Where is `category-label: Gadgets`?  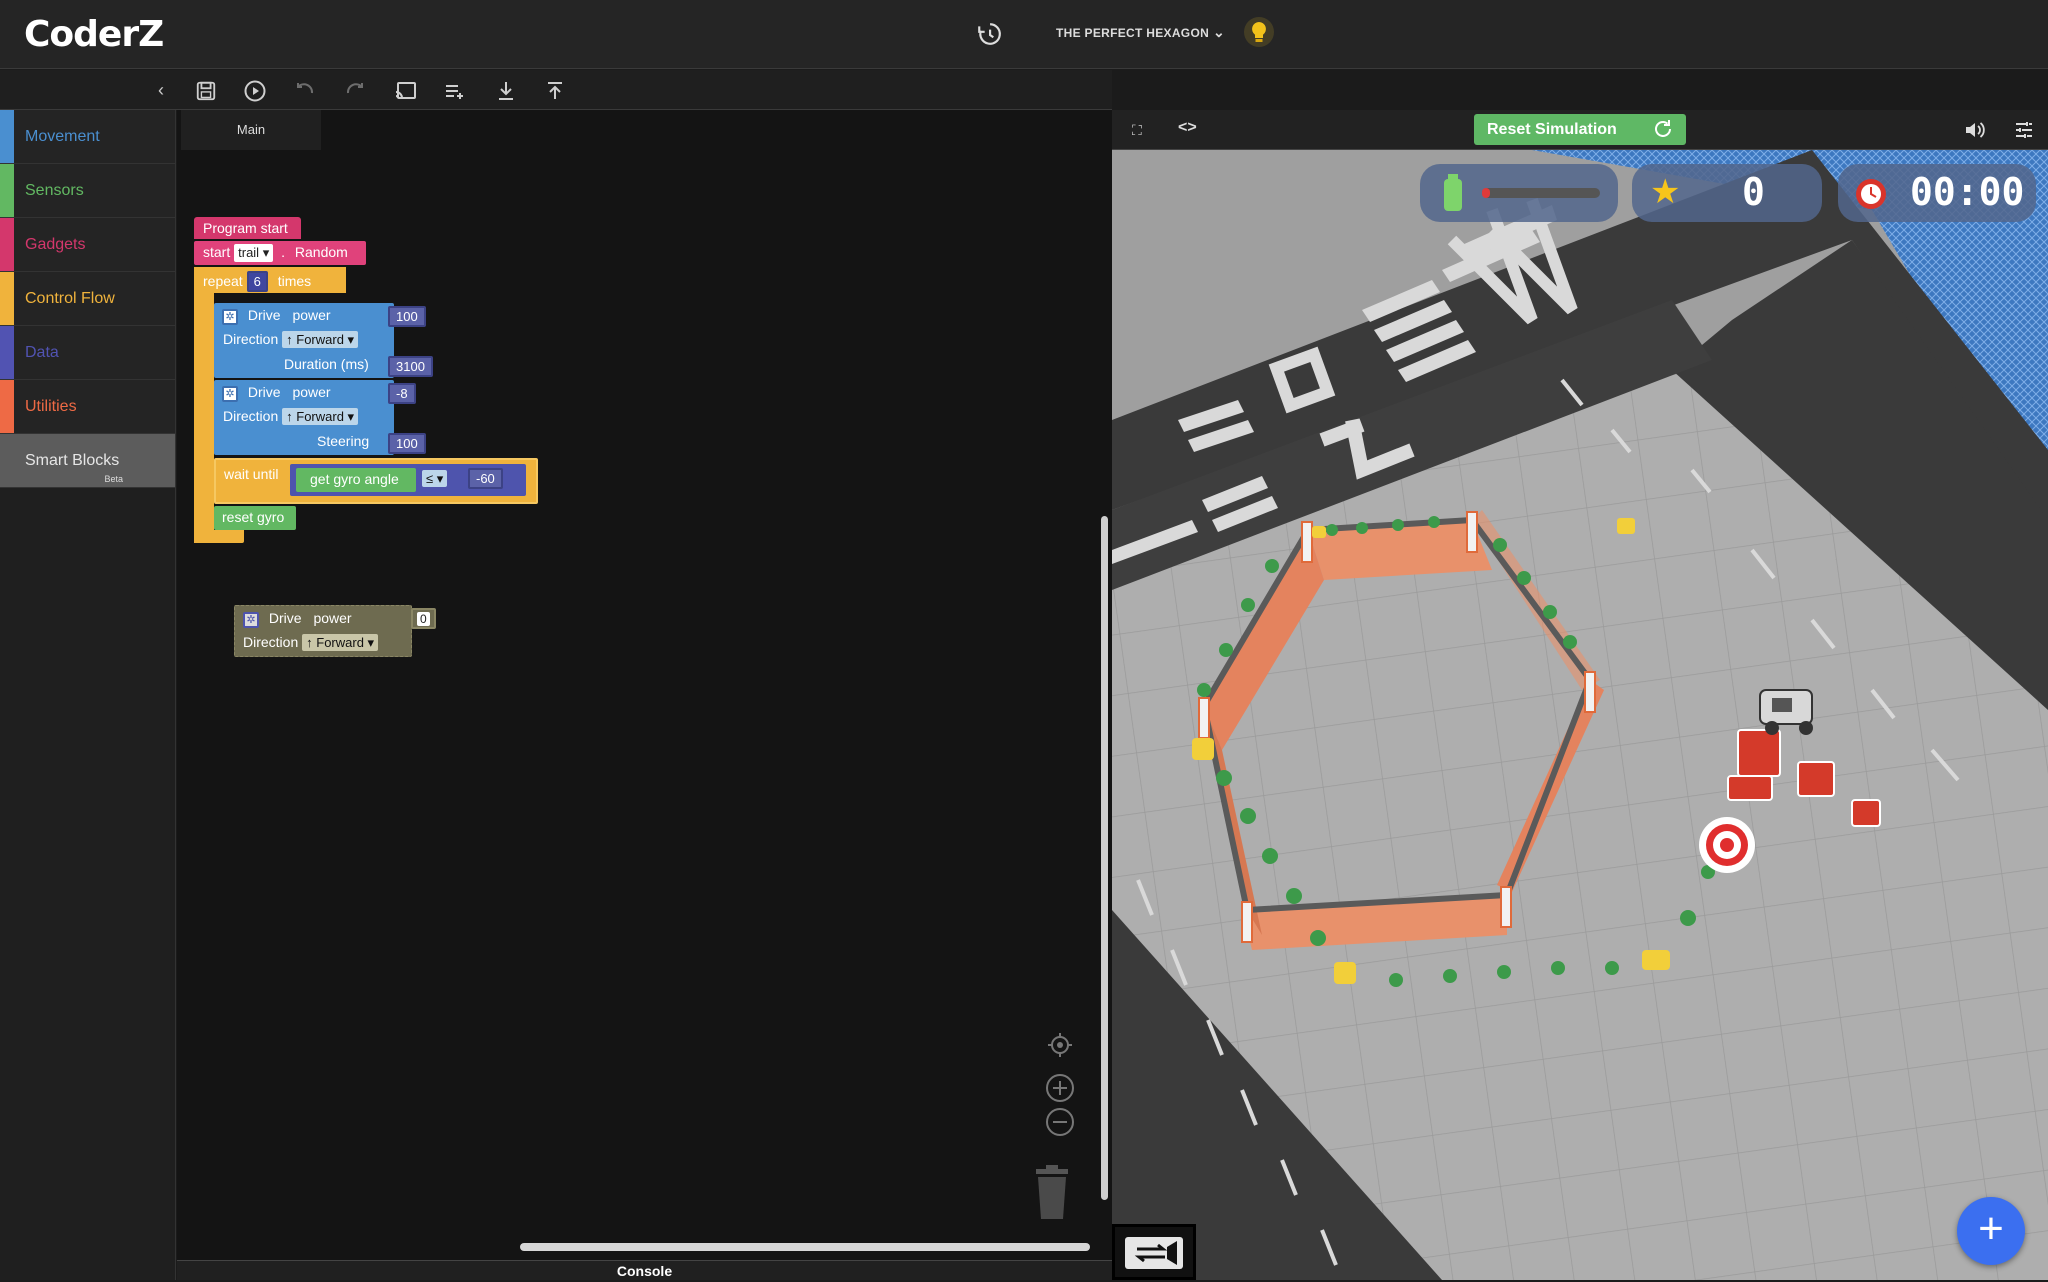 category-label: Gadgets is located at coordinates (55, 244).